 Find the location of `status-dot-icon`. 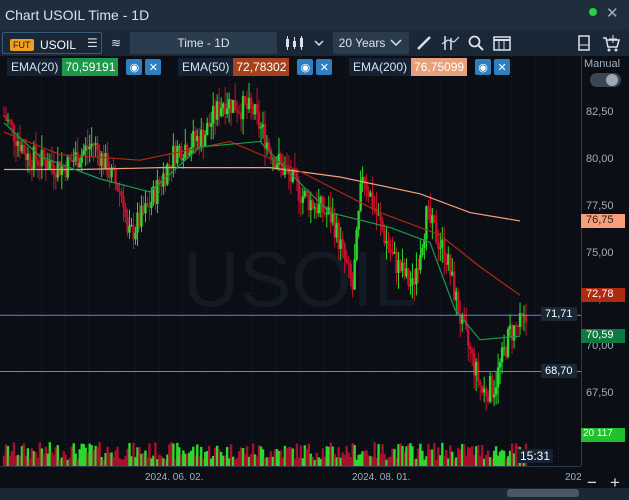

status-dot-icon is located at coordinates (593, 12).